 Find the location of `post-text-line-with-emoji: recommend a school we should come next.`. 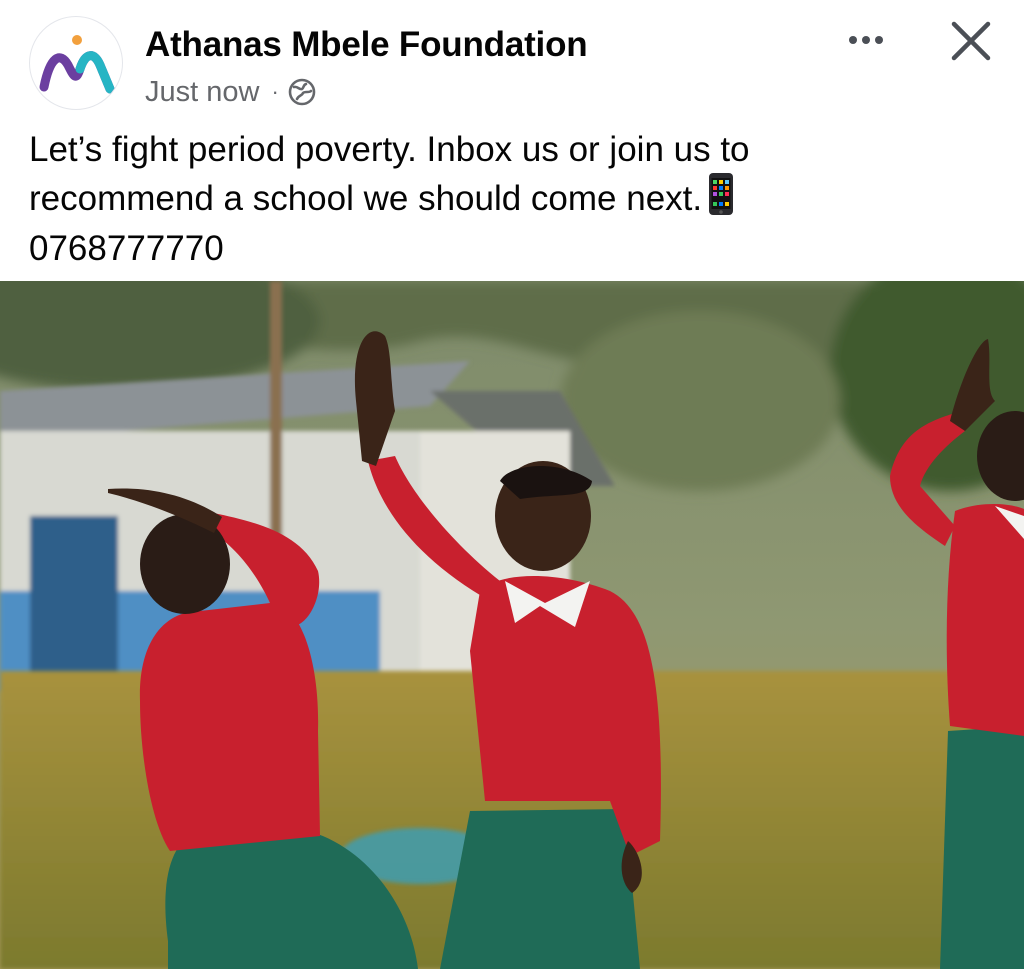

post-text-line-with-emoji: recommend a school we should come next. is located at coordinates (509, 199).